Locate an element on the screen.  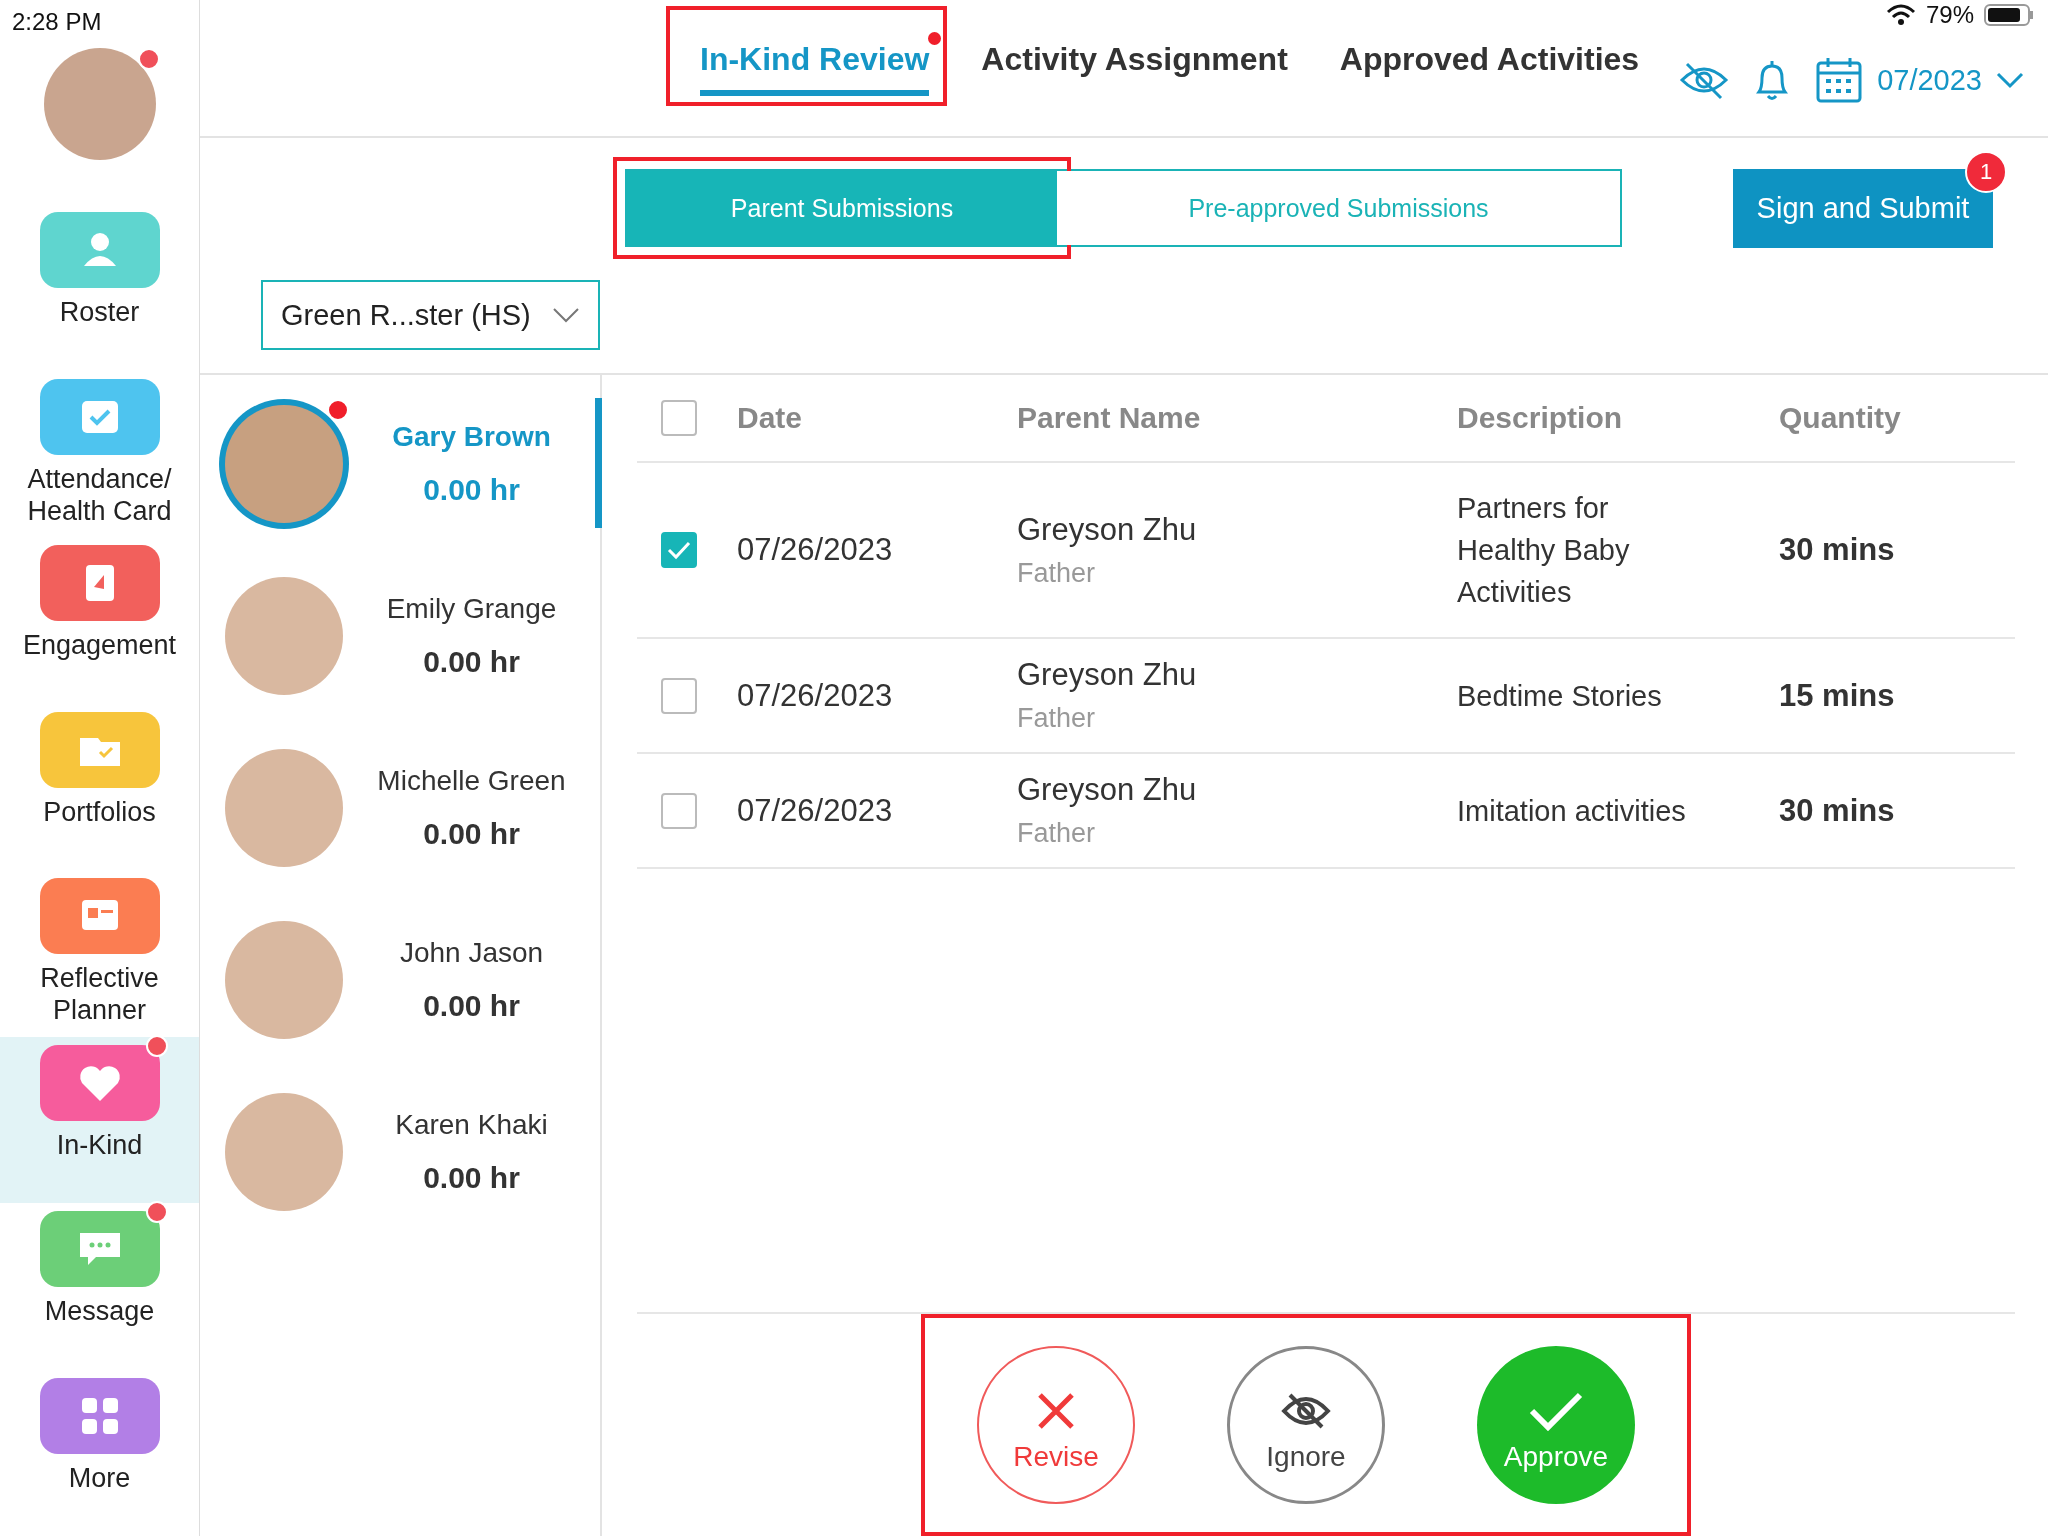
sidebar-label: Roster is located at coordinates (99, 312).